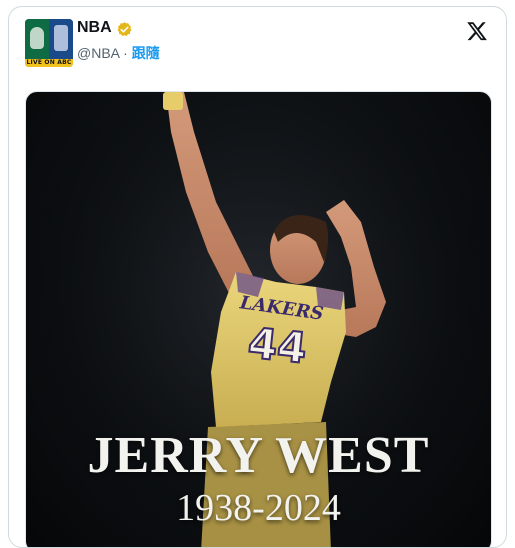 The width and height of the screenshot is (515, 548). What do you see at coordinates (124, 29) in the screenshot?
I see `verified-badge-icon` at bounding box center [124, 29].